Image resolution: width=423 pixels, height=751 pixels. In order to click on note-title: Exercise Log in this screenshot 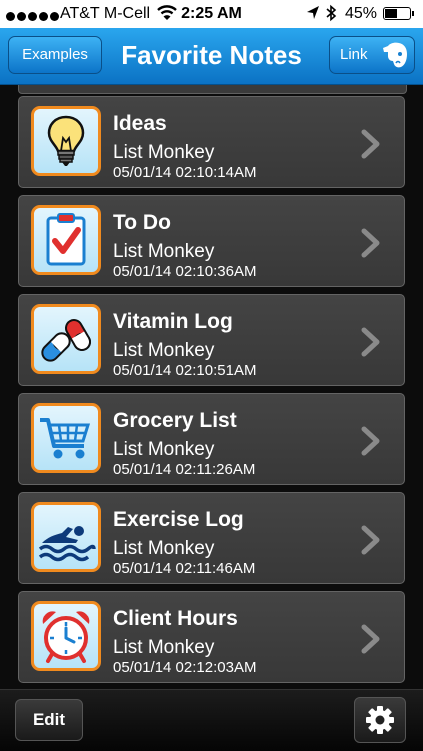, I will do `click(178, 519)`.